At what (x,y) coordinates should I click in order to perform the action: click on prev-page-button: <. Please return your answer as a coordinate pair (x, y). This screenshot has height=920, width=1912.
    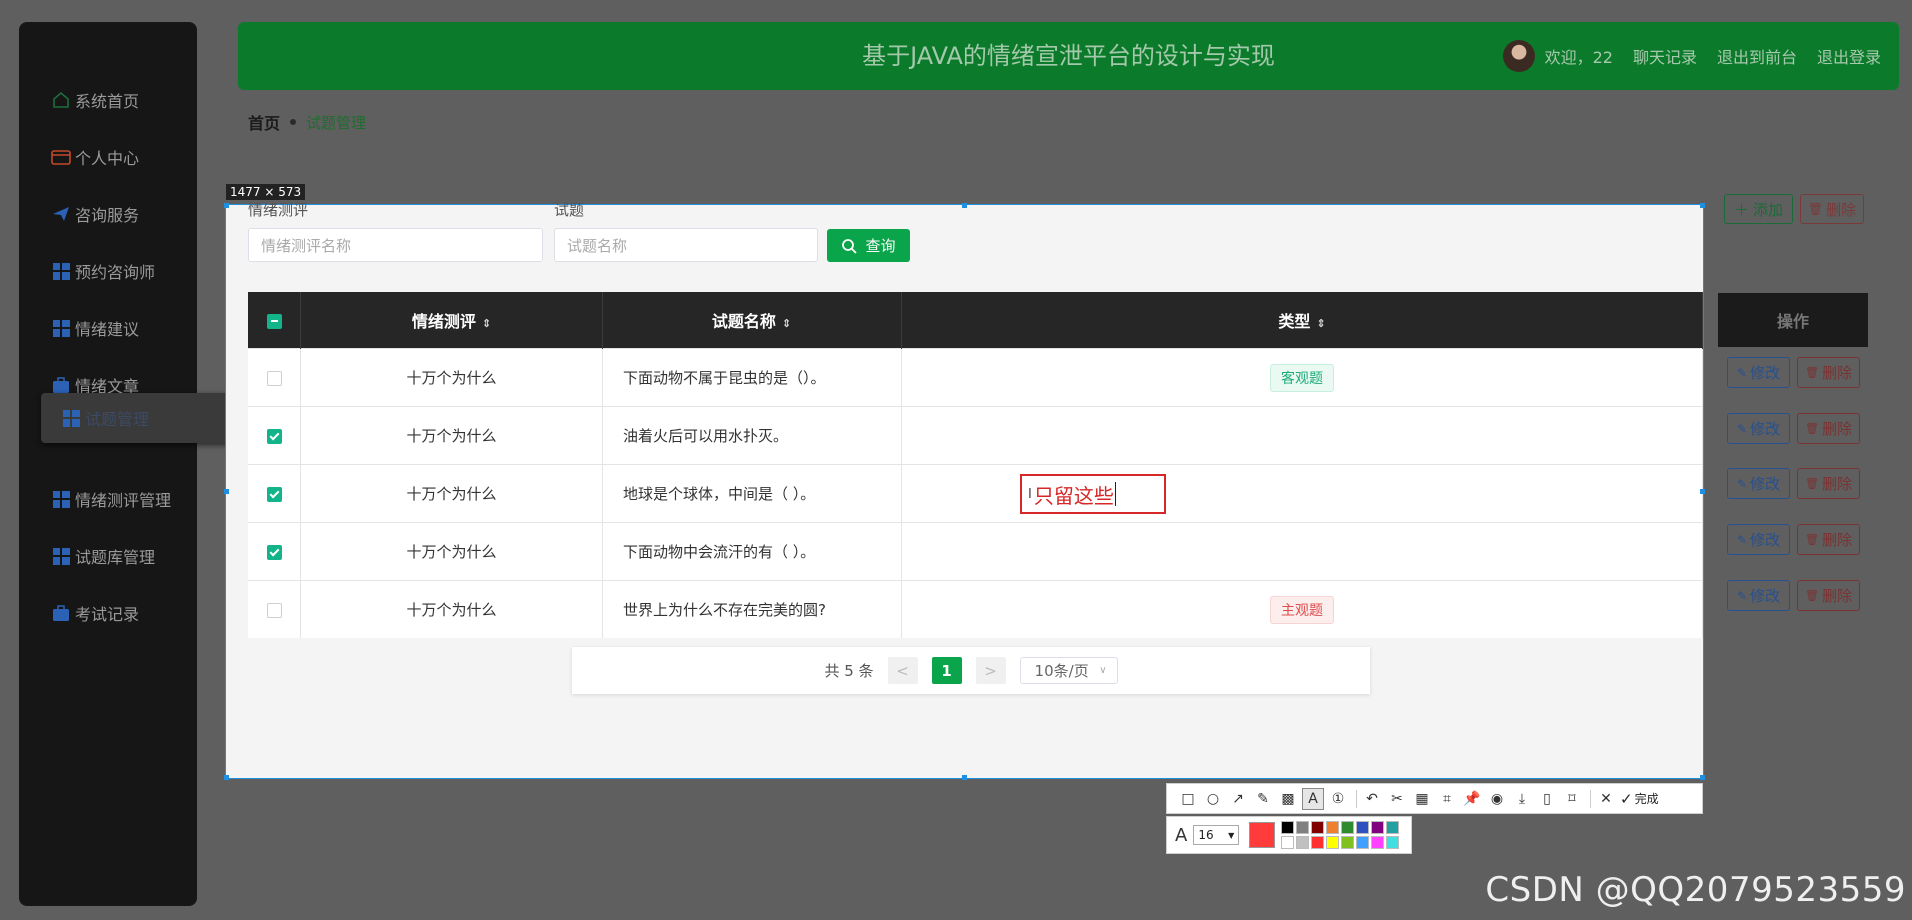
    Looking at the image, I should click on (902, 670).